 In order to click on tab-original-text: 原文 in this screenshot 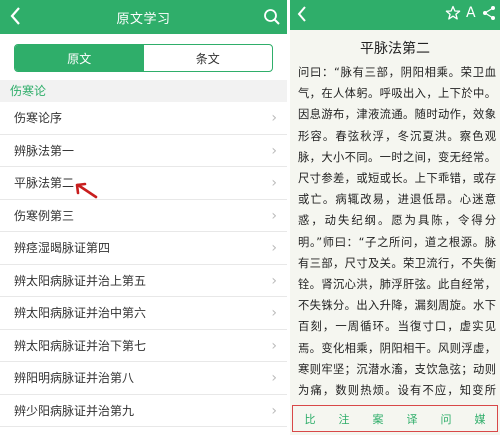, I will do `click(79, 58)`.